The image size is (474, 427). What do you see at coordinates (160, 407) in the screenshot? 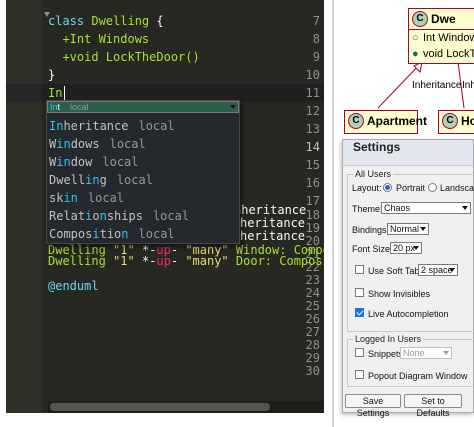
I see `scrollbar-thumb` at bounding box center [160, 407].